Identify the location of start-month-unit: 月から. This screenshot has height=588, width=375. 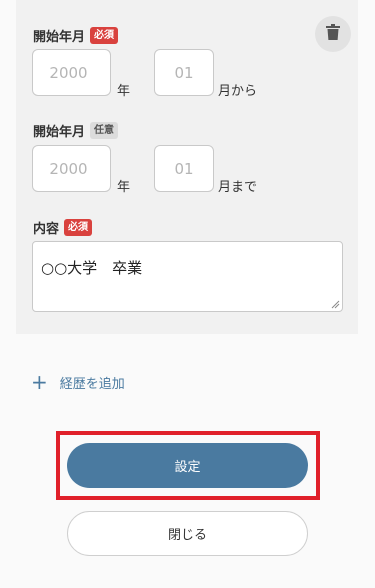
(238, 91).